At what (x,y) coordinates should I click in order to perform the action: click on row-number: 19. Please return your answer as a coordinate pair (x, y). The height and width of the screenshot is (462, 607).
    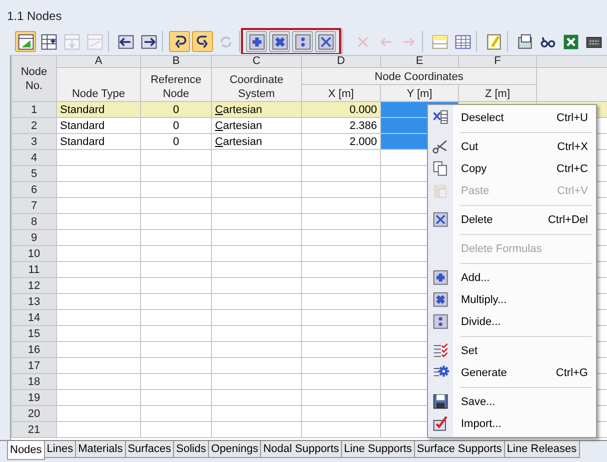
    Looking at the image, I should click on (34, 398).